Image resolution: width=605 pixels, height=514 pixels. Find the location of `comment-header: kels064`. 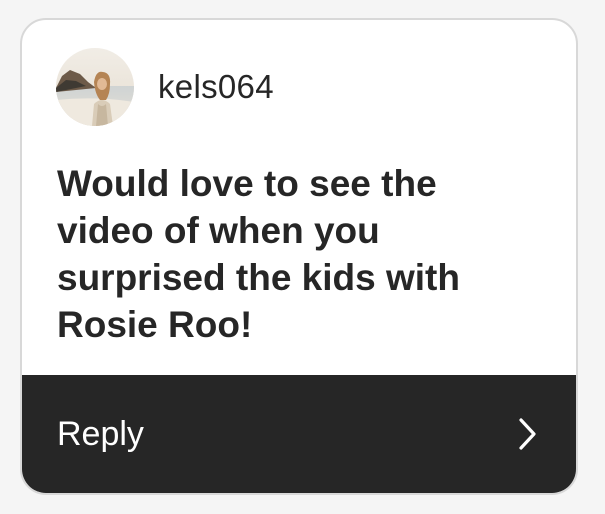

comment-header: kels064 is located at coordinates (165, 87).